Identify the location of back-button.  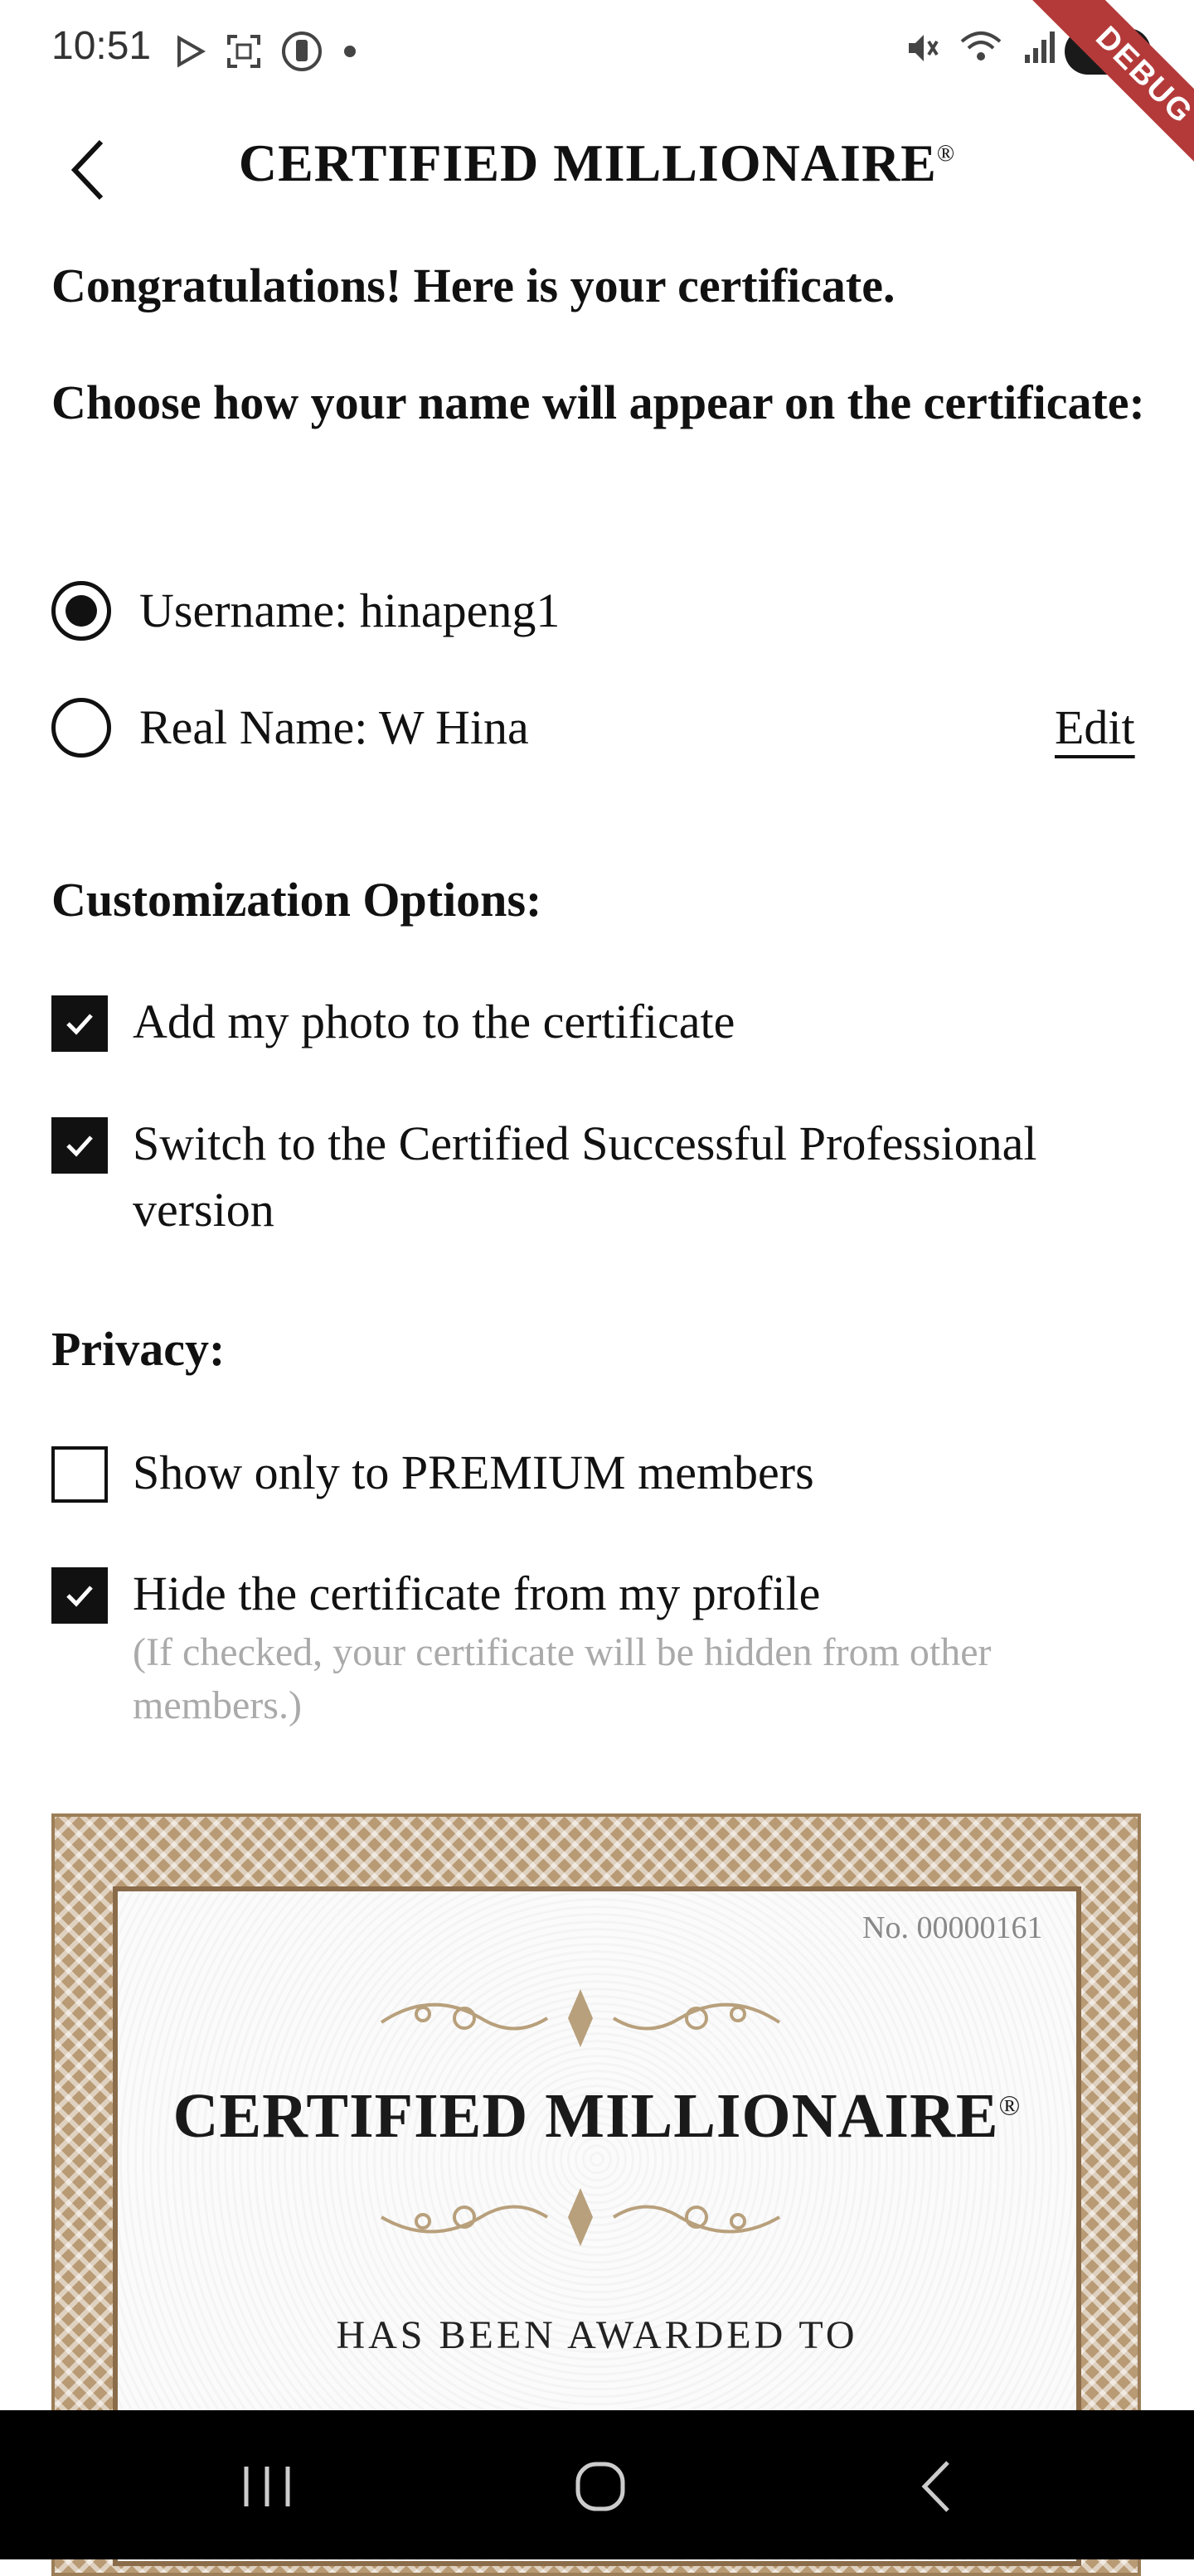
(87, 170).